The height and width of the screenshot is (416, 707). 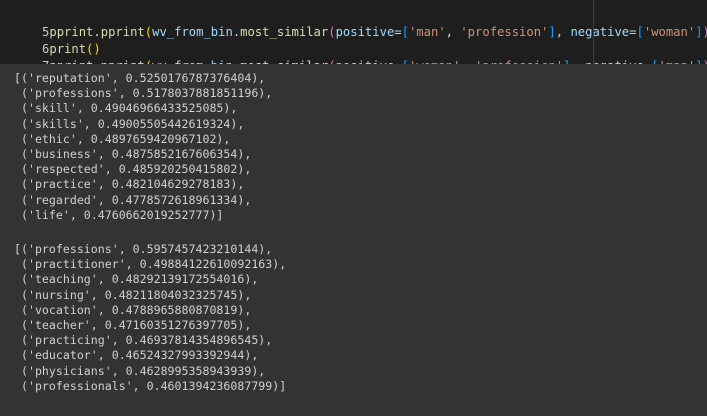 What do you see at coordinates (129, 184) in the screenshot?
I see `output-line: ('practice', 0.482104629278183),` at bounding box center [129, 184].